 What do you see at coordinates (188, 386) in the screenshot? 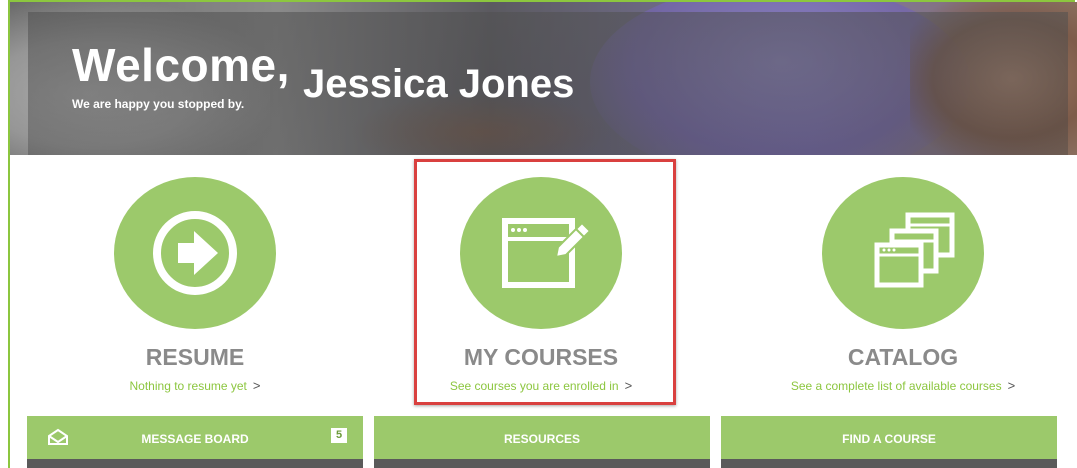
I see `resume-link-text: Nothing to resume yet` at bounding box center [188, 386].